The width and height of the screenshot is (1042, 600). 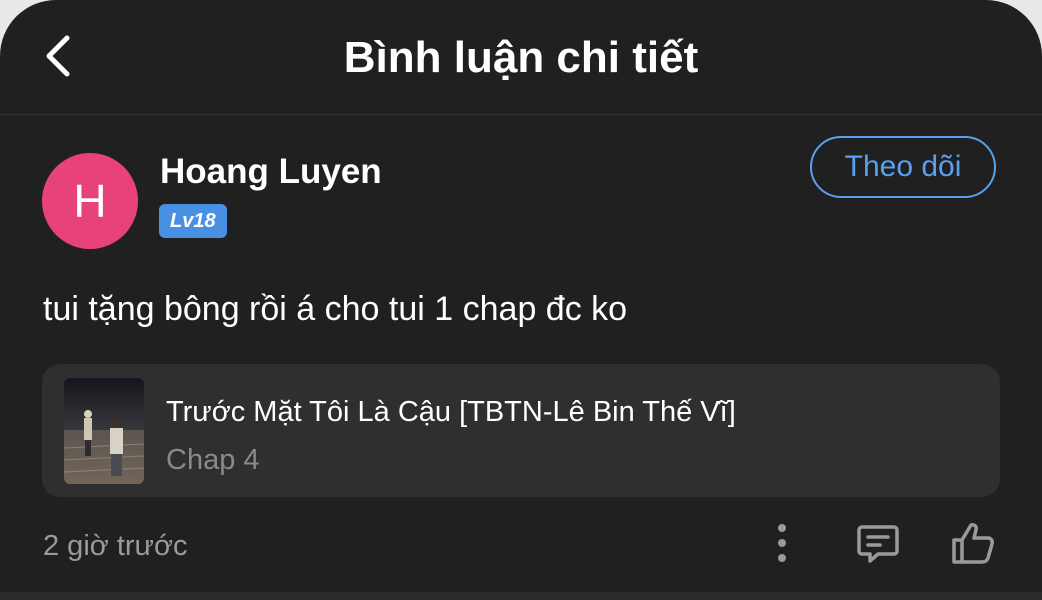 I want to click on avatar: H, so click(x=90, y=201).